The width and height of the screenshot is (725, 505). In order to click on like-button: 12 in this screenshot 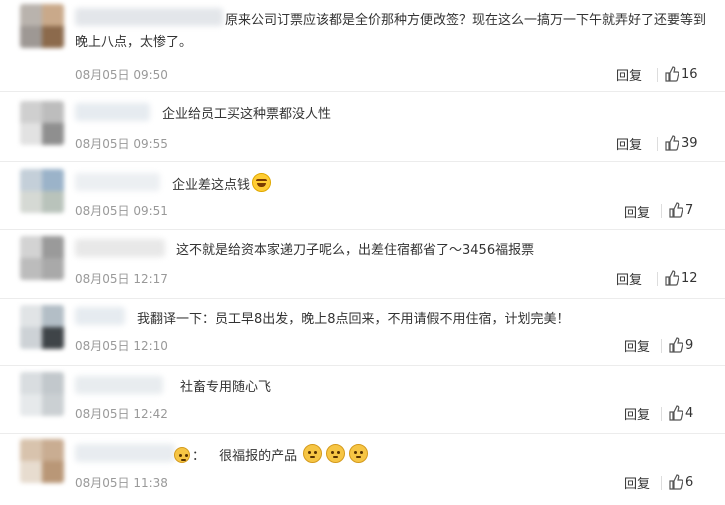, I will do `click(682, 279)`.